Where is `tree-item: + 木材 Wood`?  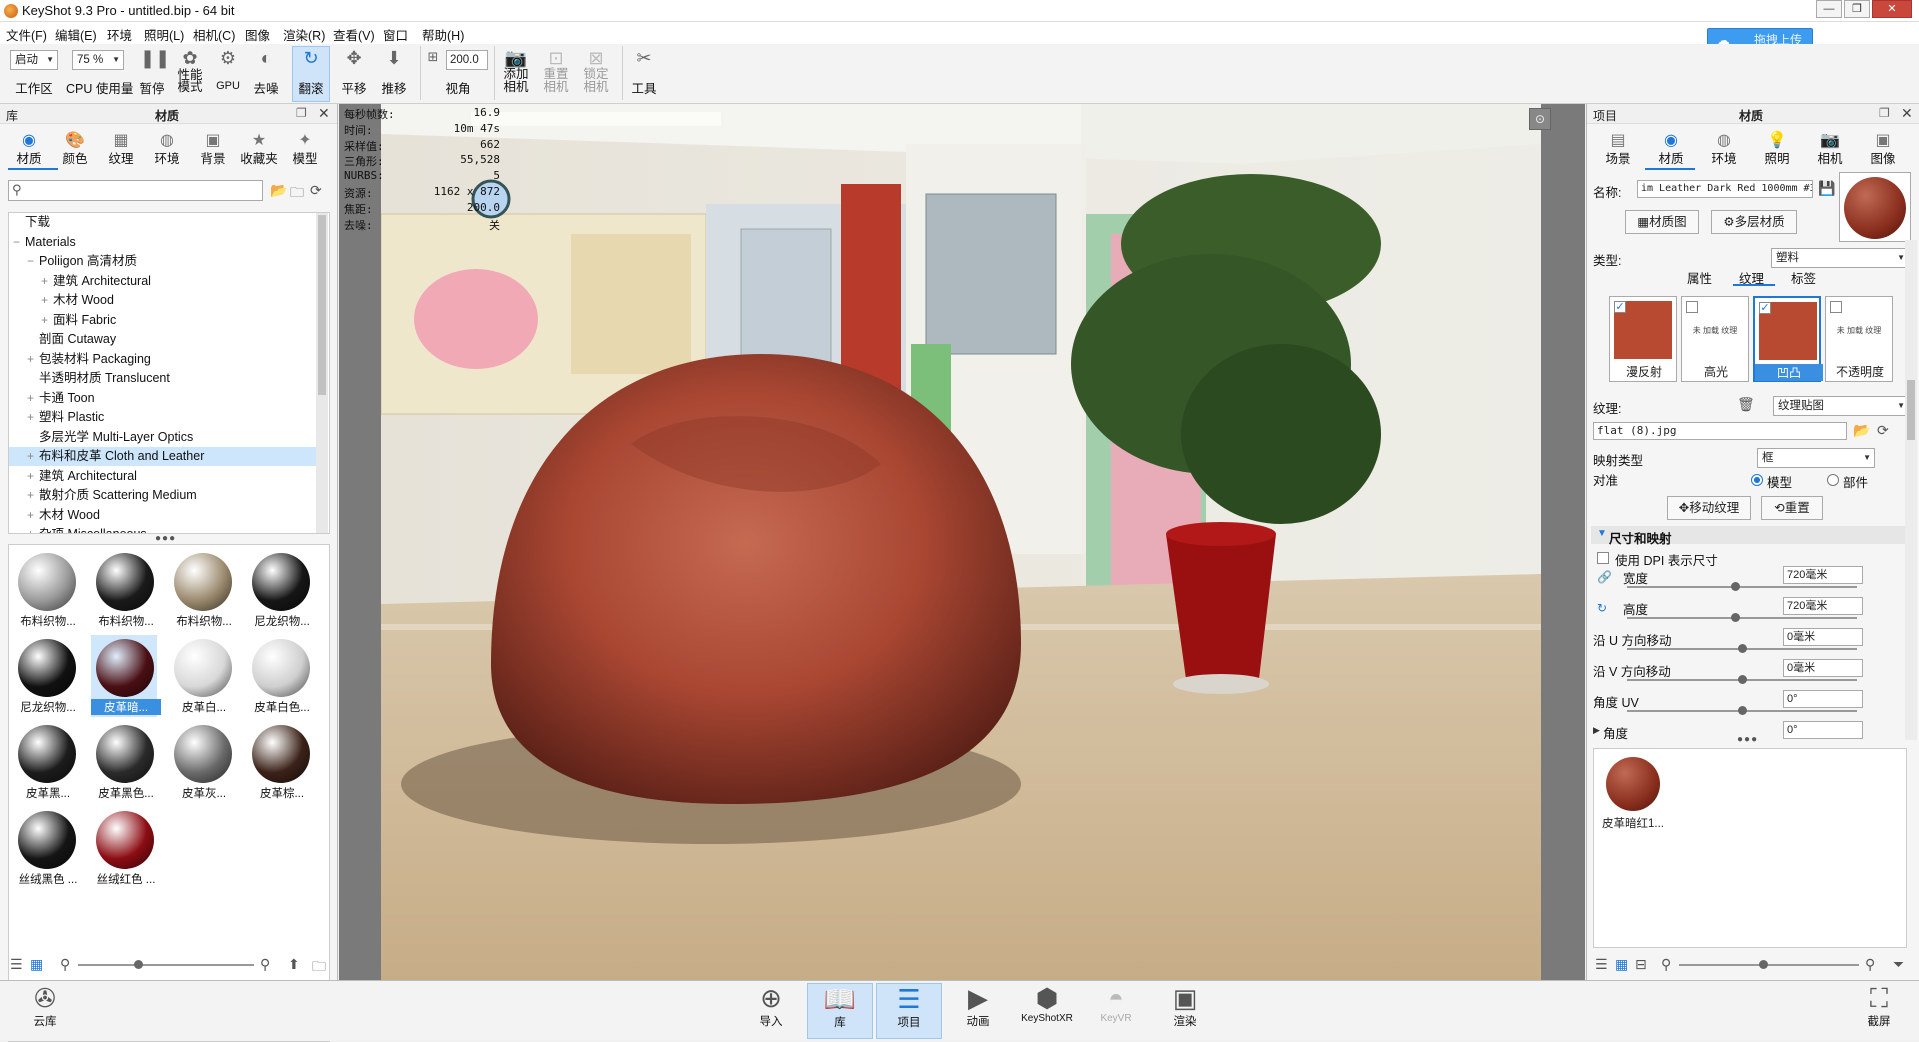 tree-item: + 木材 Wood is located at coordinates (164, 515).